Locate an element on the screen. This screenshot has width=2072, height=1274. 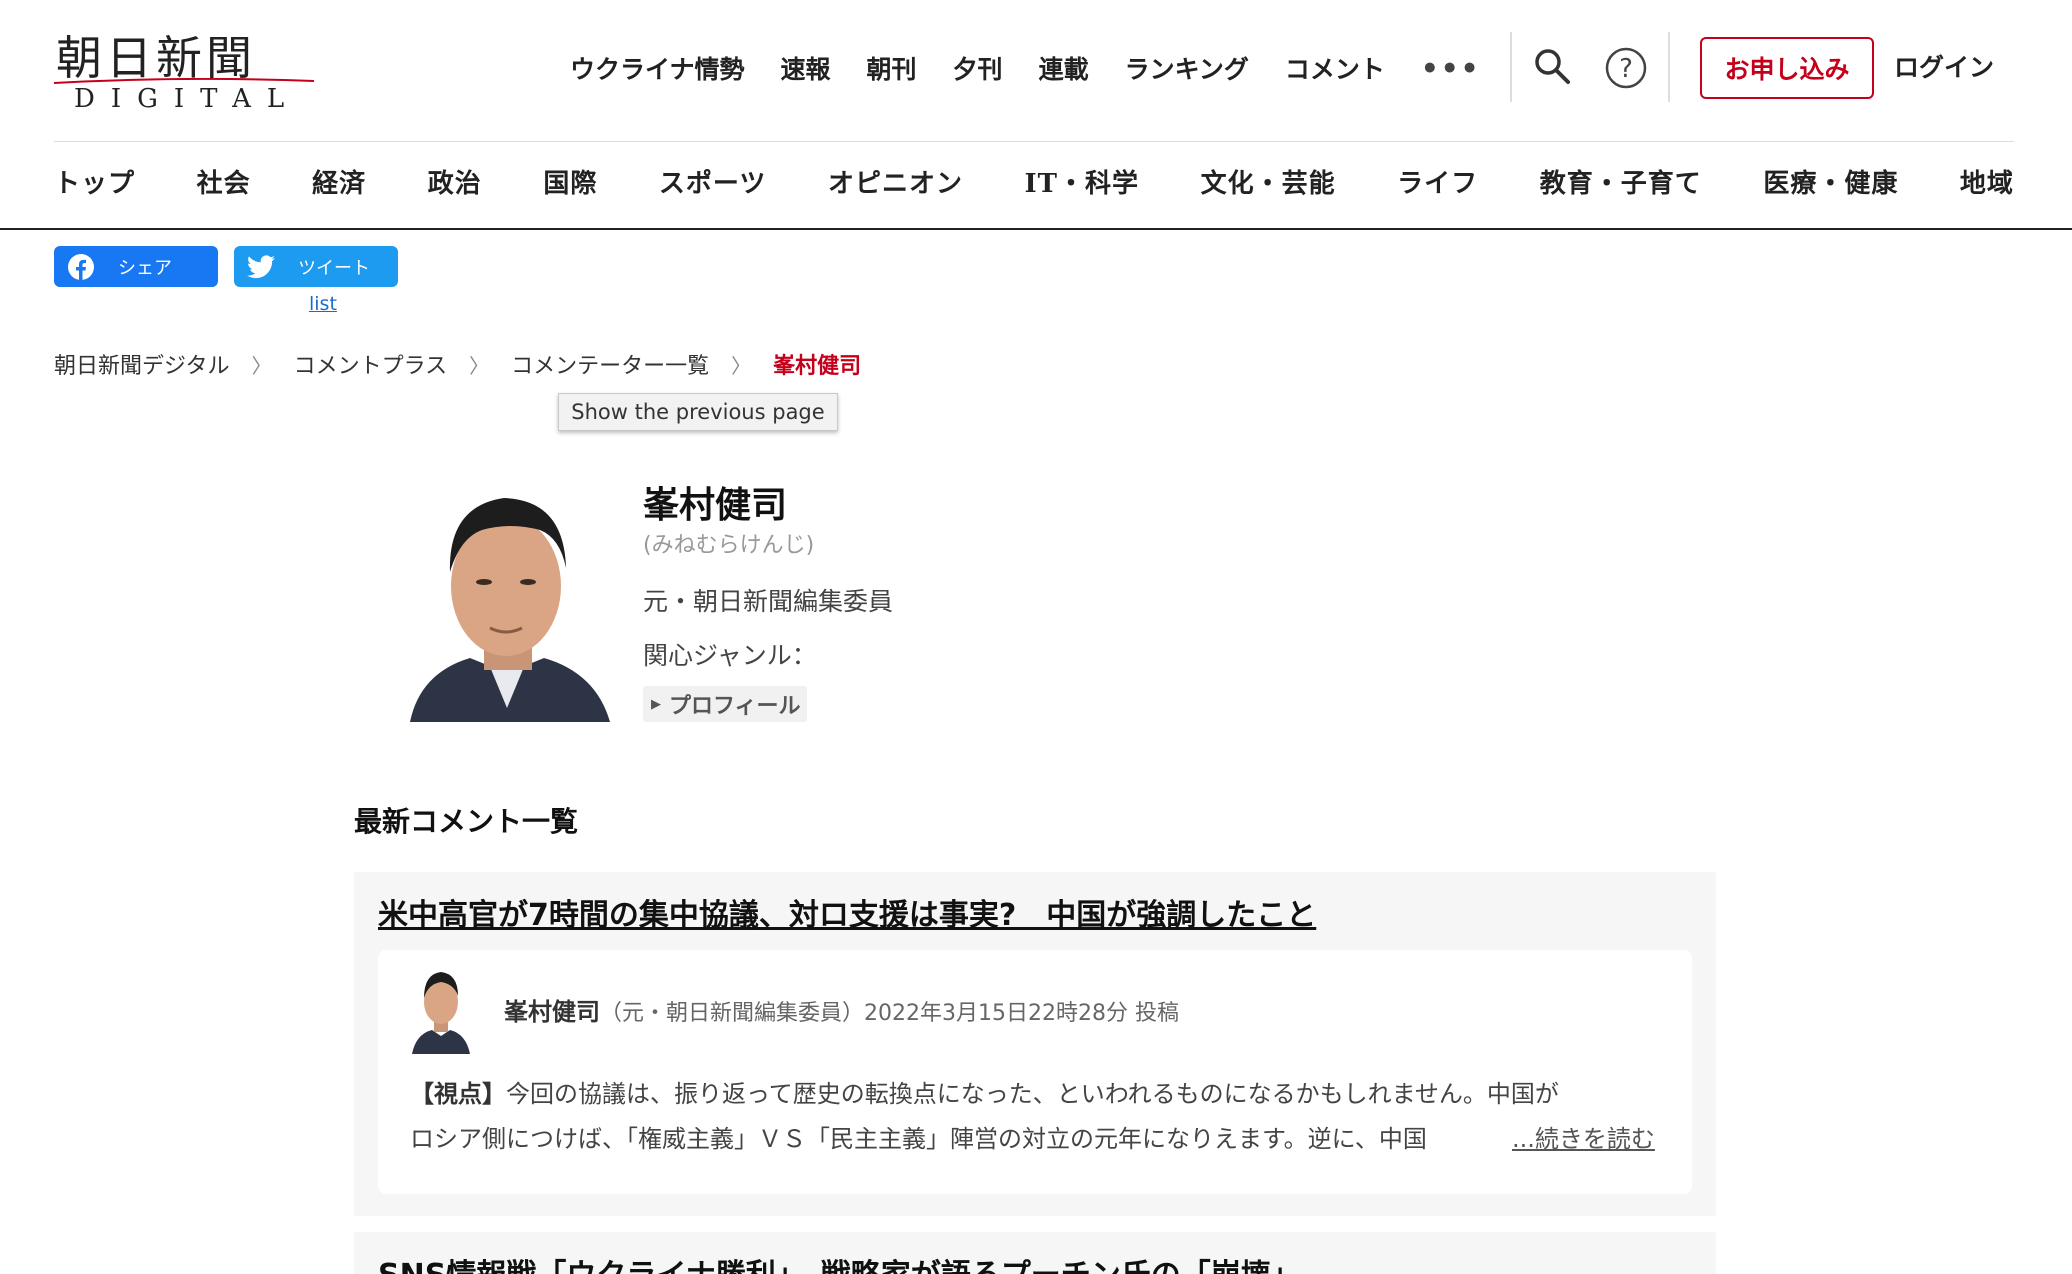
comment-author: 峯村健司 is located at coordinates (552, 1012).